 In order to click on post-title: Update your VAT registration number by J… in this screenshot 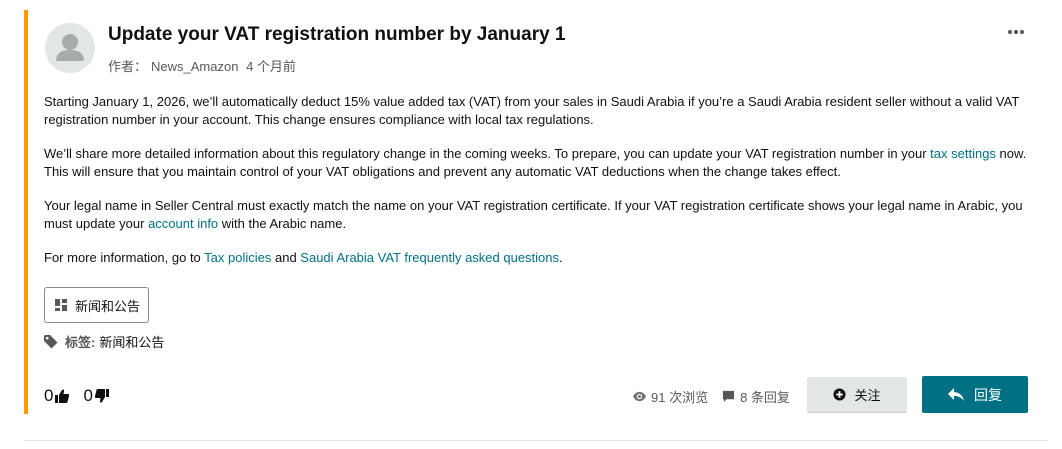, I will do `click(337, 34)`.